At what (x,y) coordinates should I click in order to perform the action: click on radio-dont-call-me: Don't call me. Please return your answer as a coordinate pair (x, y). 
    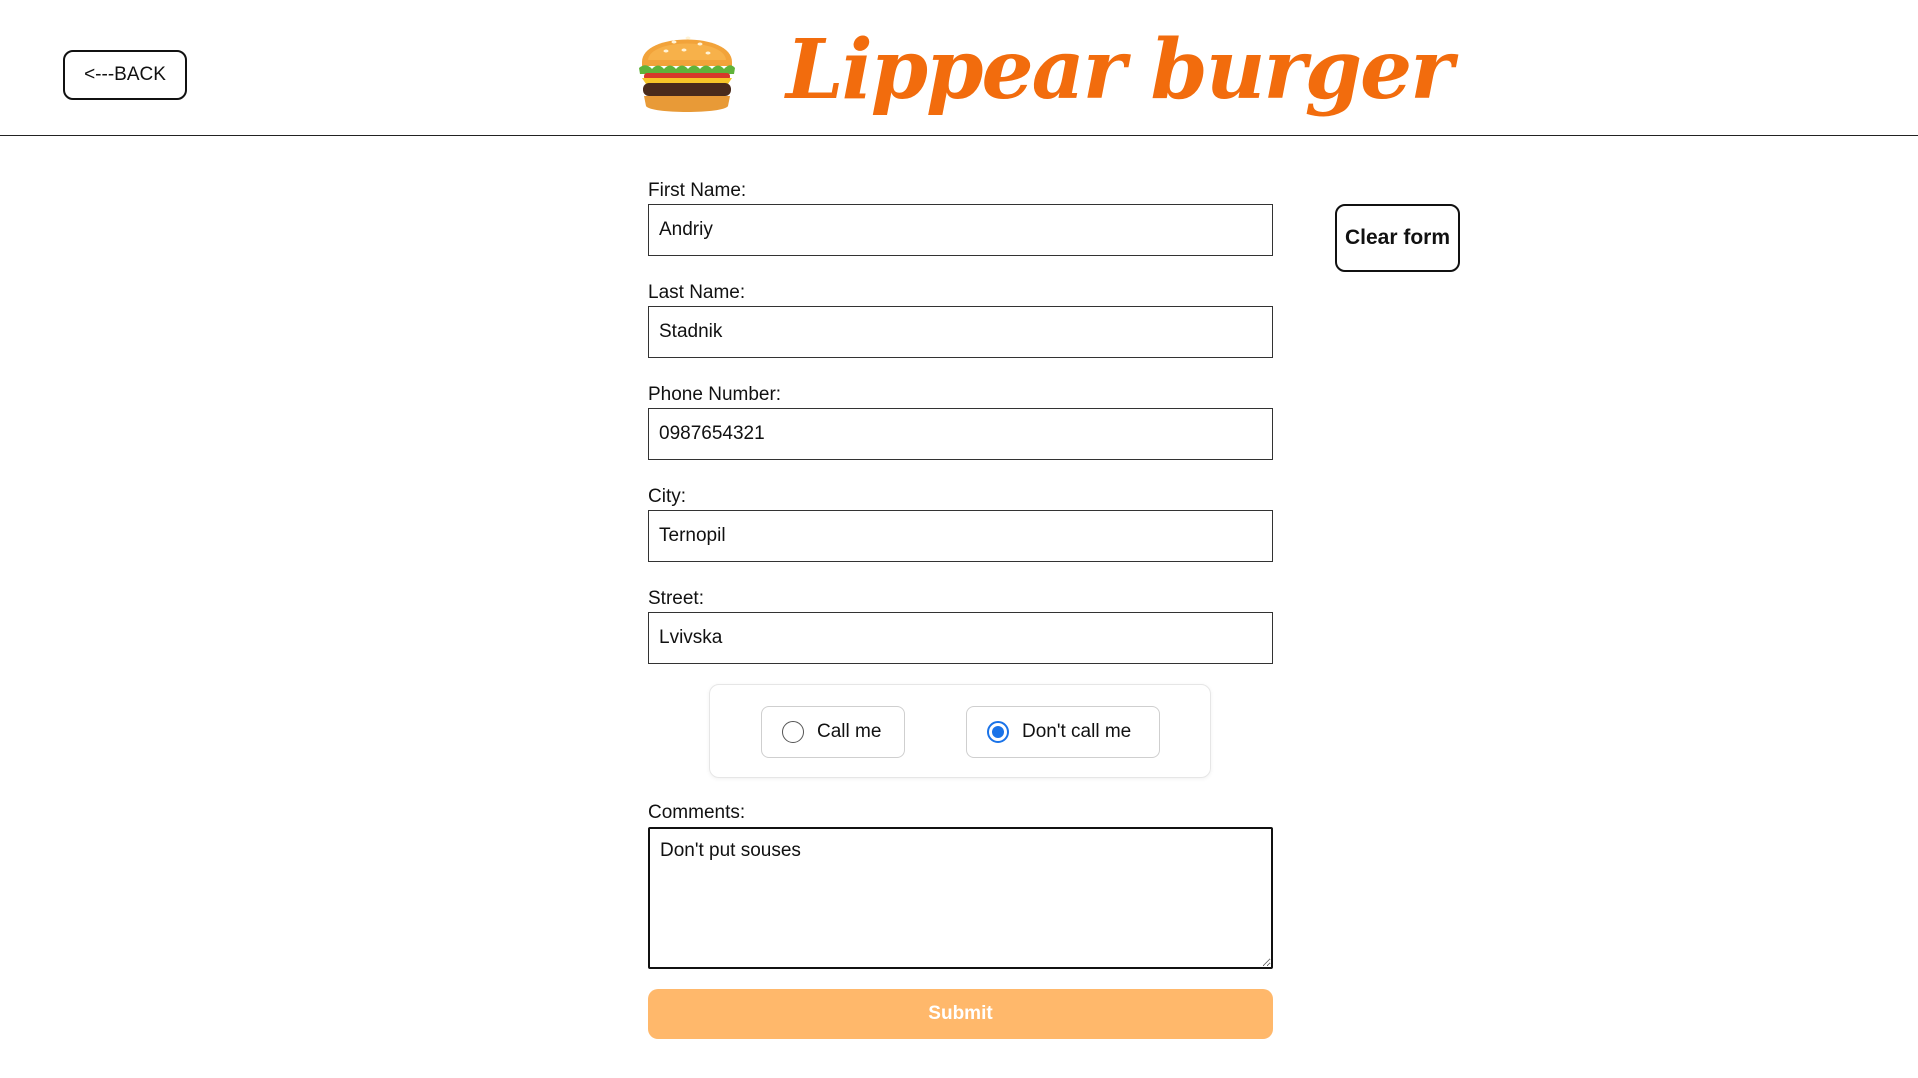
    Looking at the image, I should click on (1063, 732).